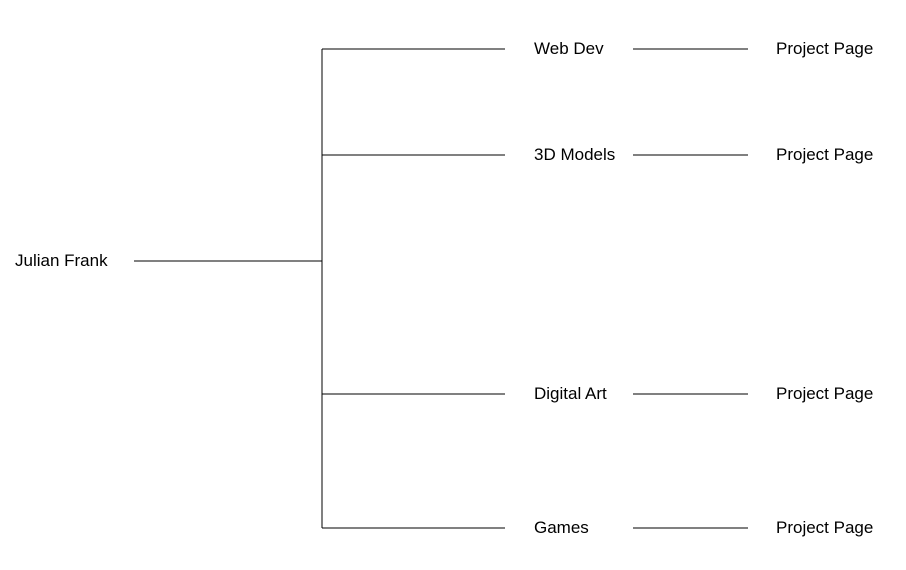 Image resolution: width=906 pixels, height=570 pixels. What do you see at coordinates (824, 155) in the screenshot?
I see `project-page-link-3d-models: Project Page` at bounding box center [824, 155].